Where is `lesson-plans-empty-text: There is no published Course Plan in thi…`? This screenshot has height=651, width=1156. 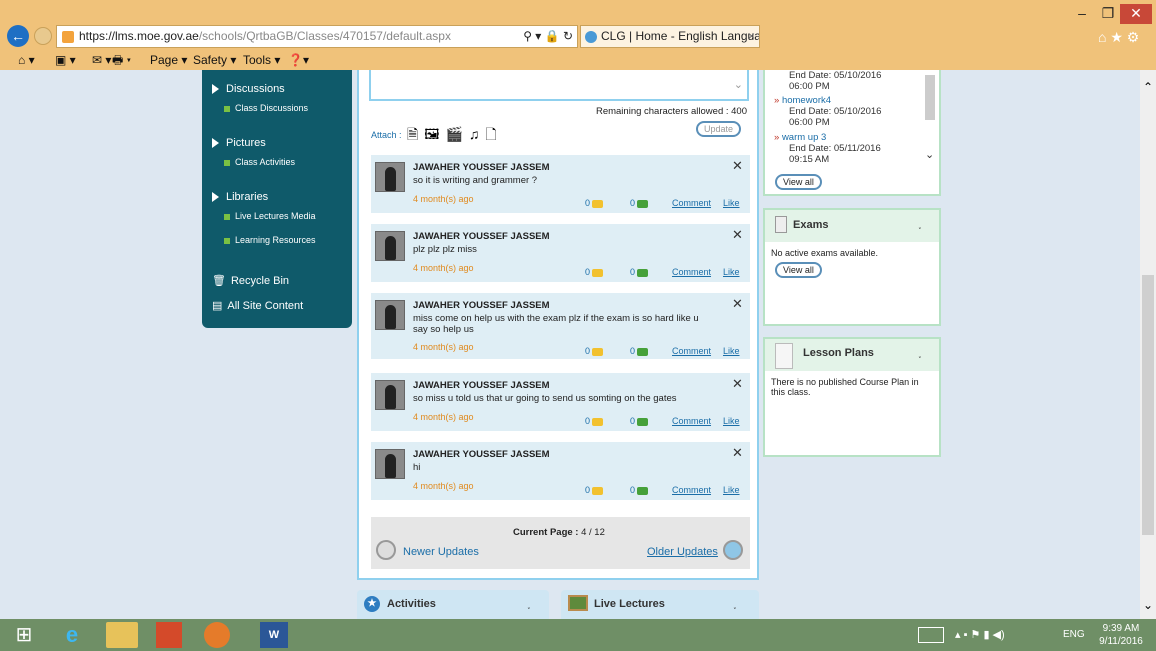 lesson-plans-empty-text: There is no published Course Plan in thi… is located at coordinates (845, 387).